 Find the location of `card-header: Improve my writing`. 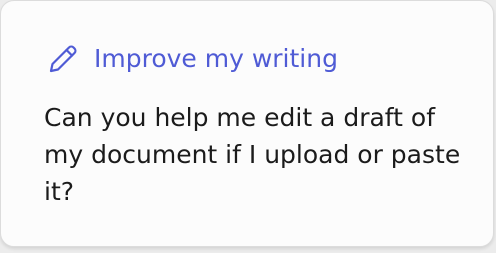

card-header: Improve my writing is located at coordinates (192, 59).